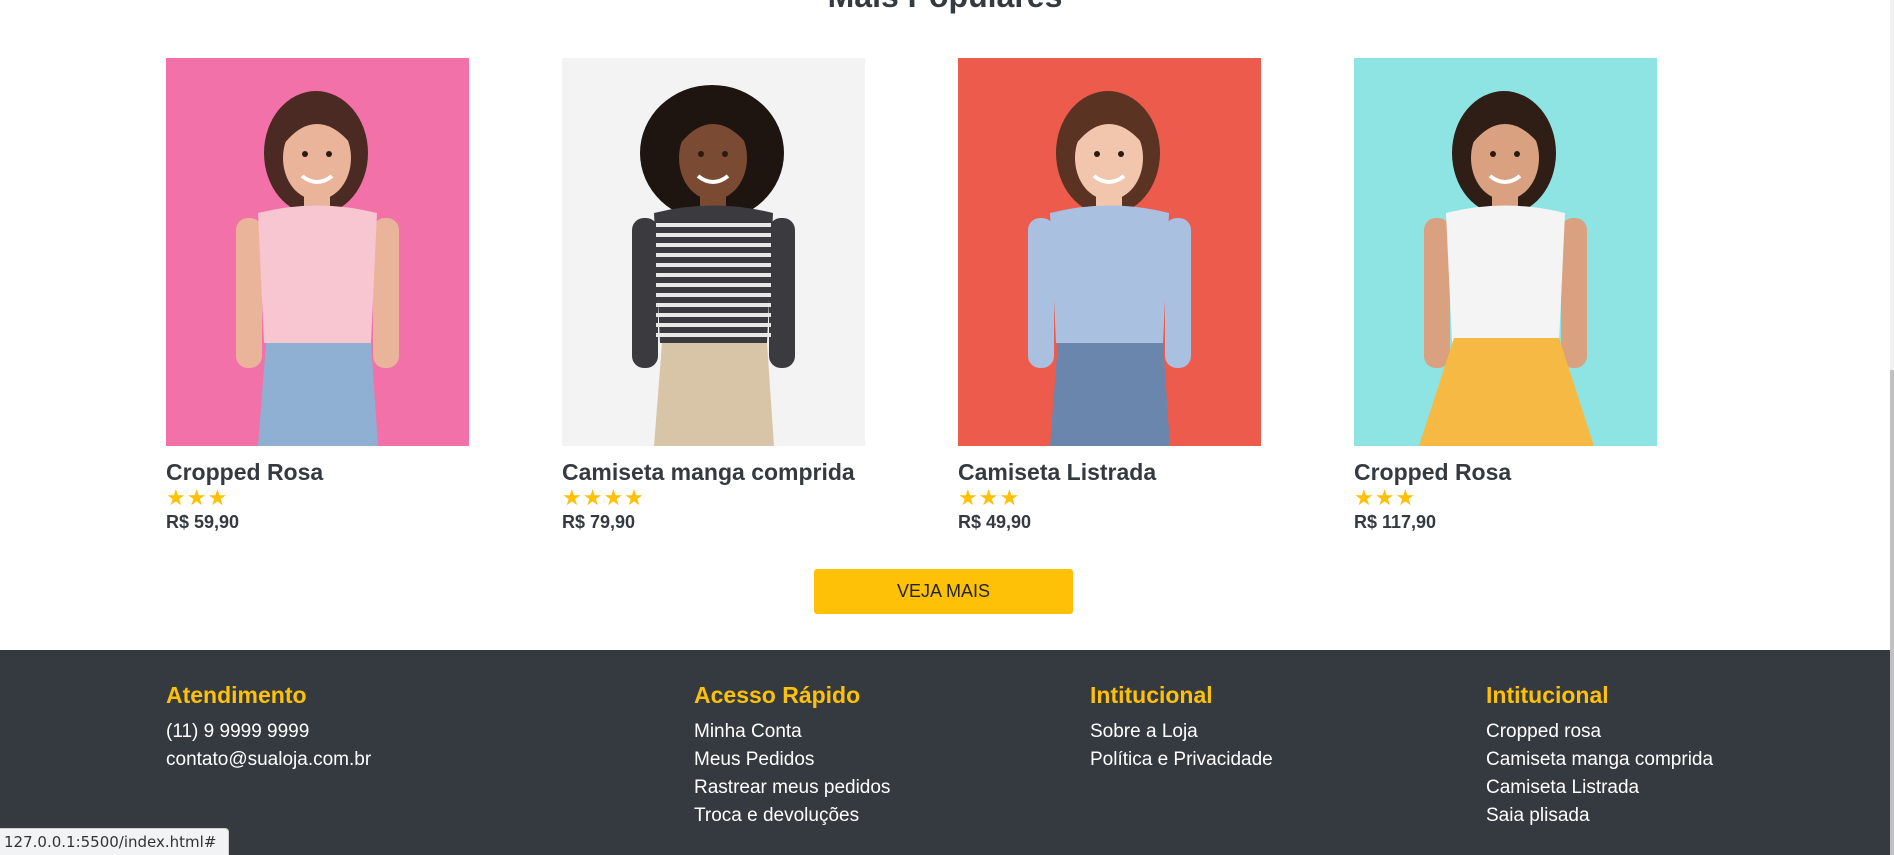 The image size is (1894, 855). I want to click on product-price: R$ 79,90, so click(599, 522).